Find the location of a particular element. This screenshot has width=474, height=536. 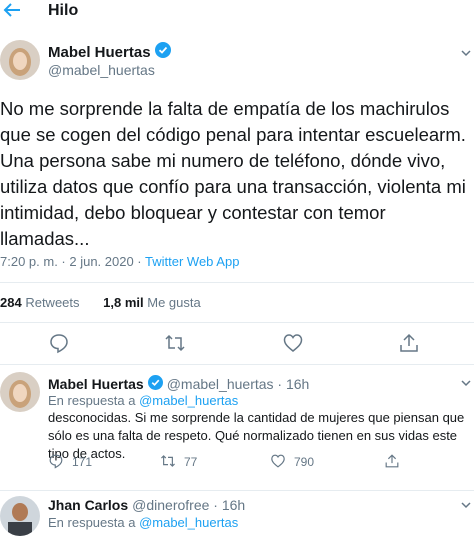

reply-share-button is located at coordinates (392, 462).